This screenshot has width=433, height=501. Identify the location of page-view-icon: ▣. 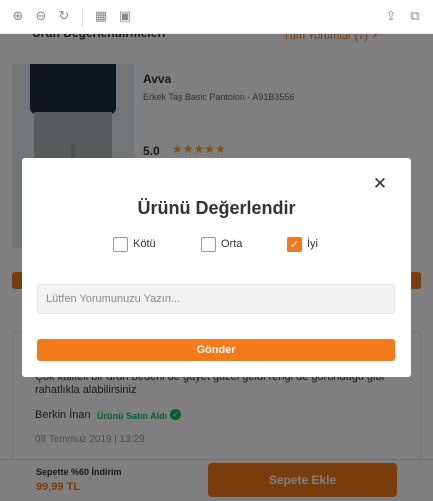
(125, 17).